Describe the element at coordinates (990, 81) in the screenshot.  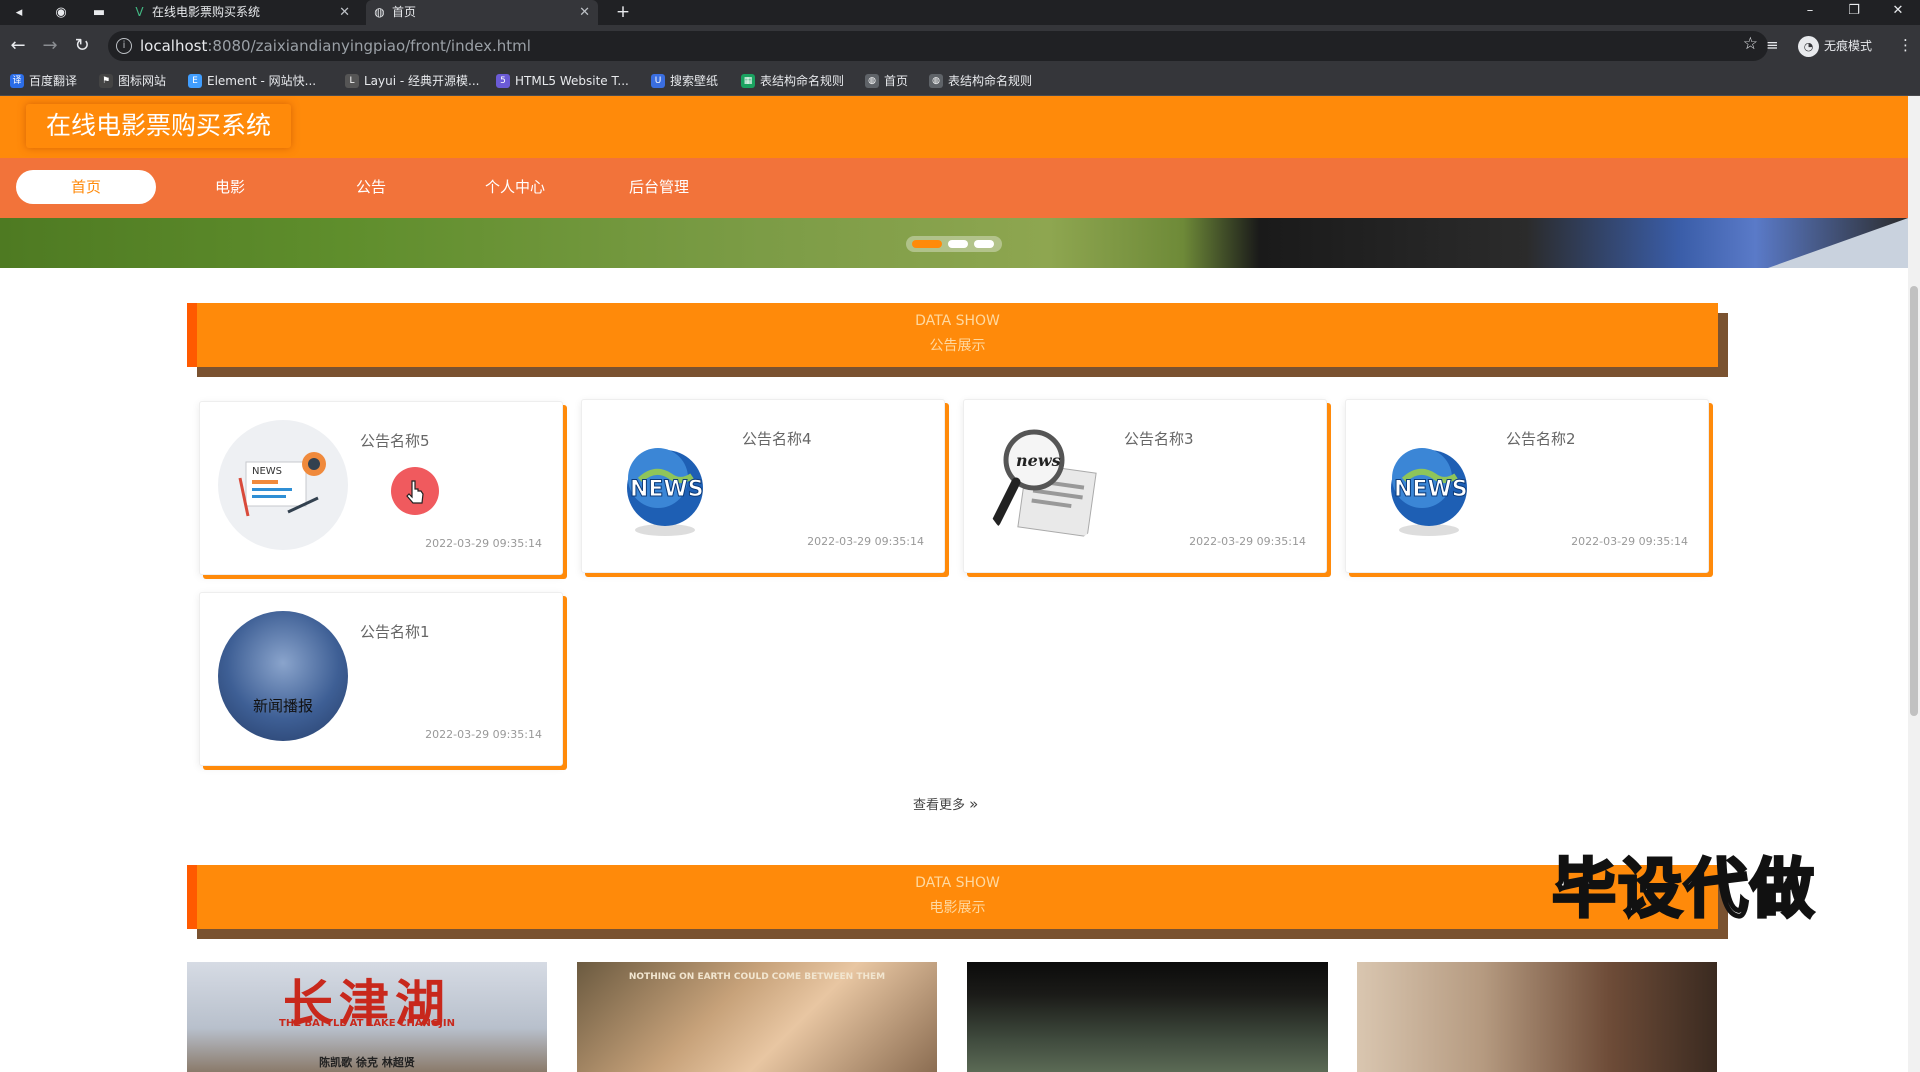
I see `bookmark-label: 表结构命名规则` at that location.